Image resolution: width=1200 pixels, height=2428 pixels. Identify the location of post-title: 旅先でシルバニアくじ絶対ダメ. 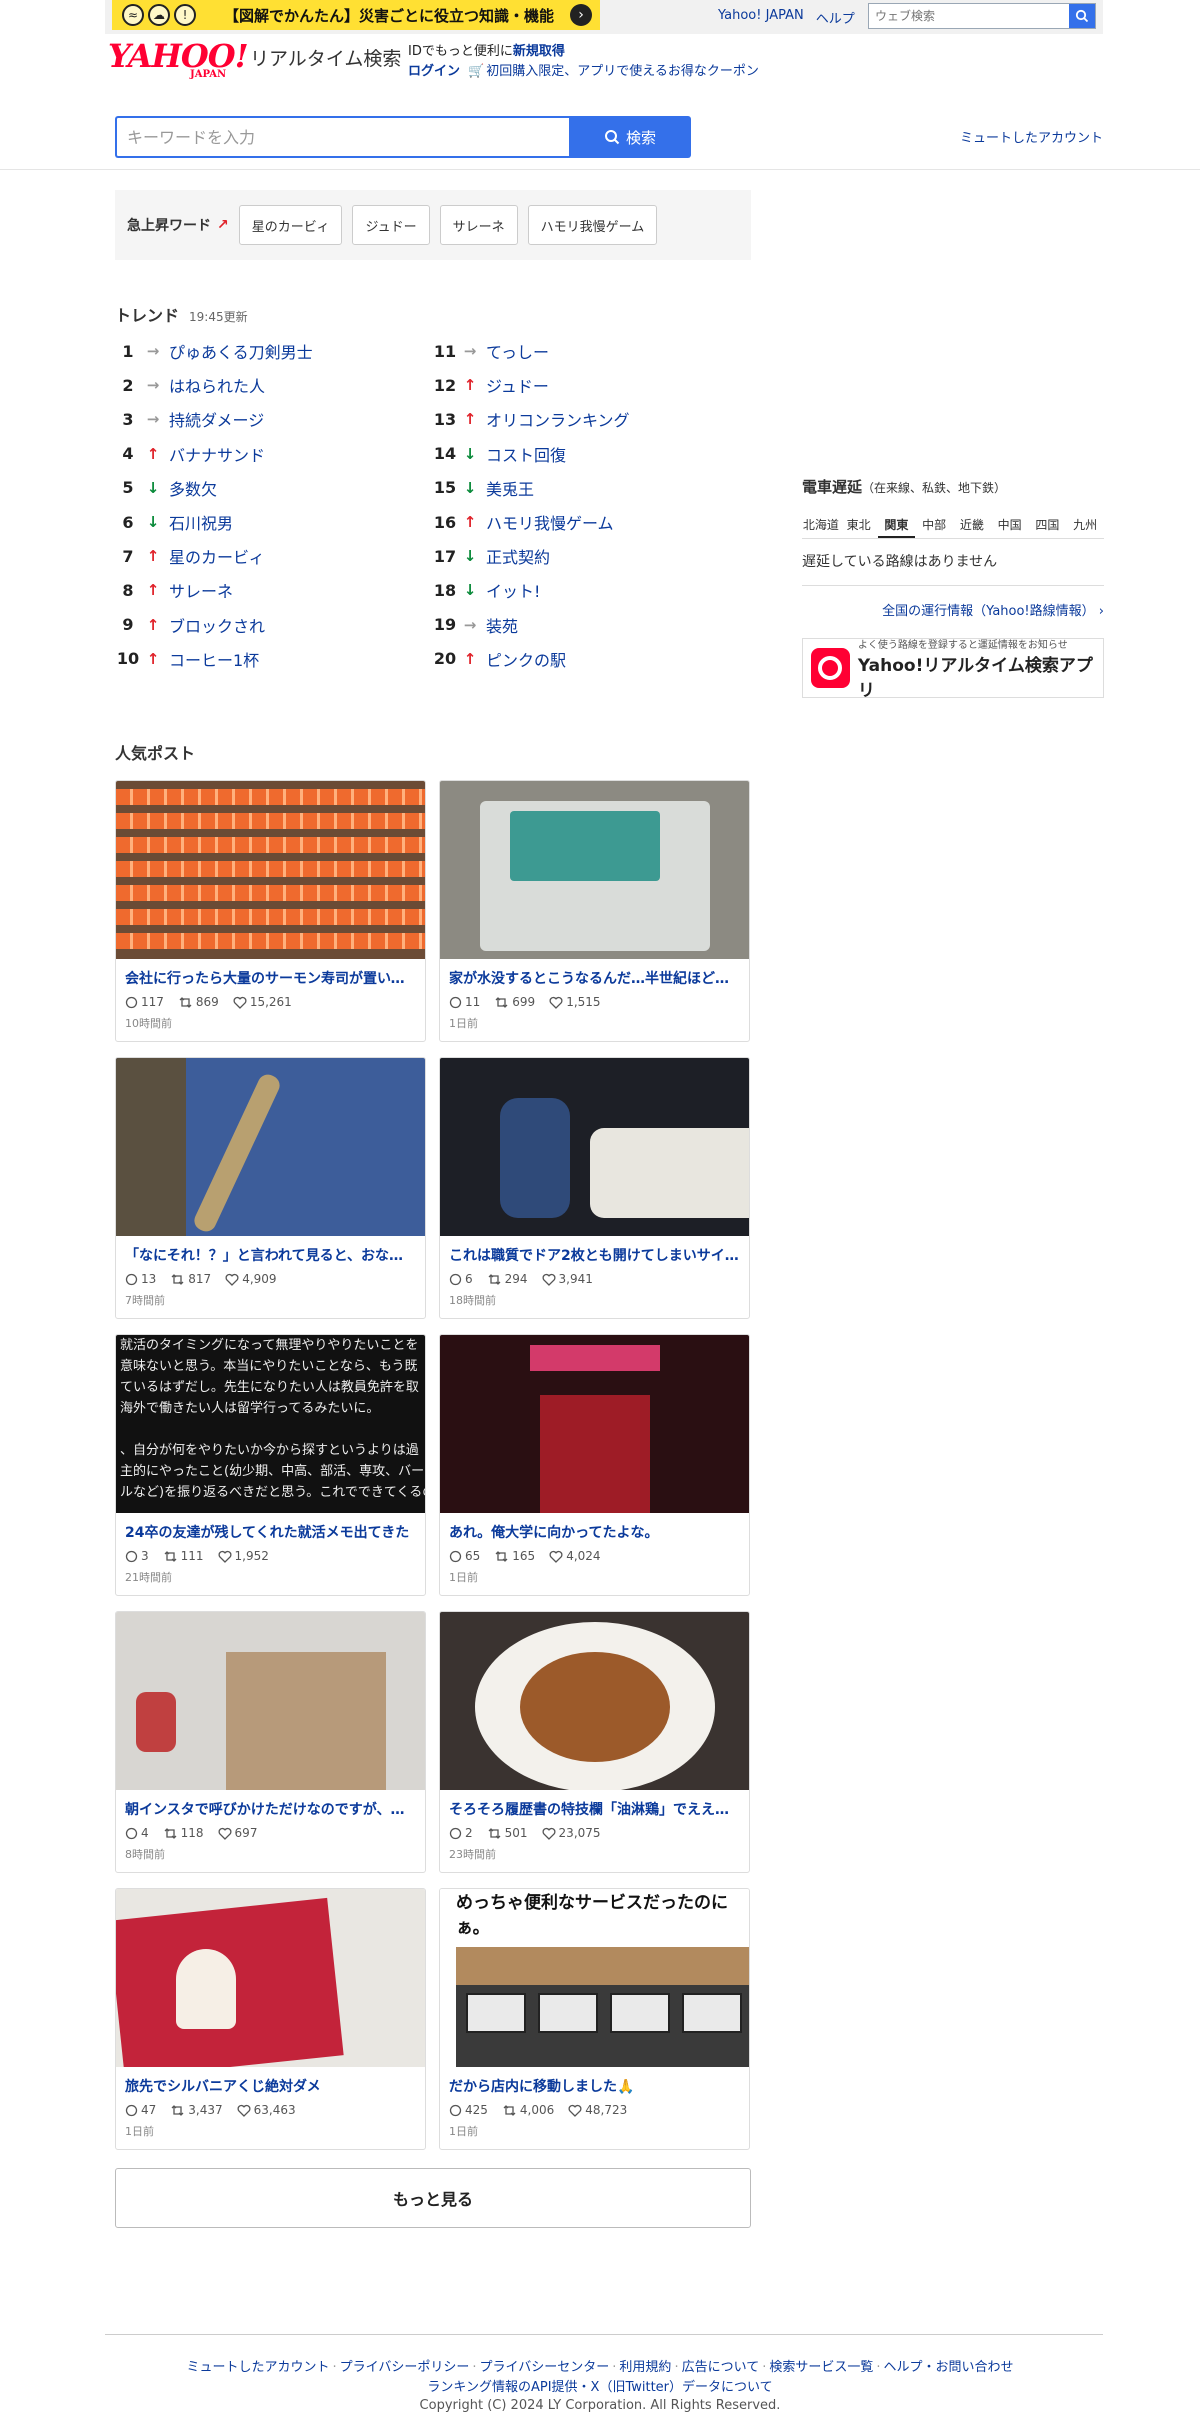
(270, 2081).